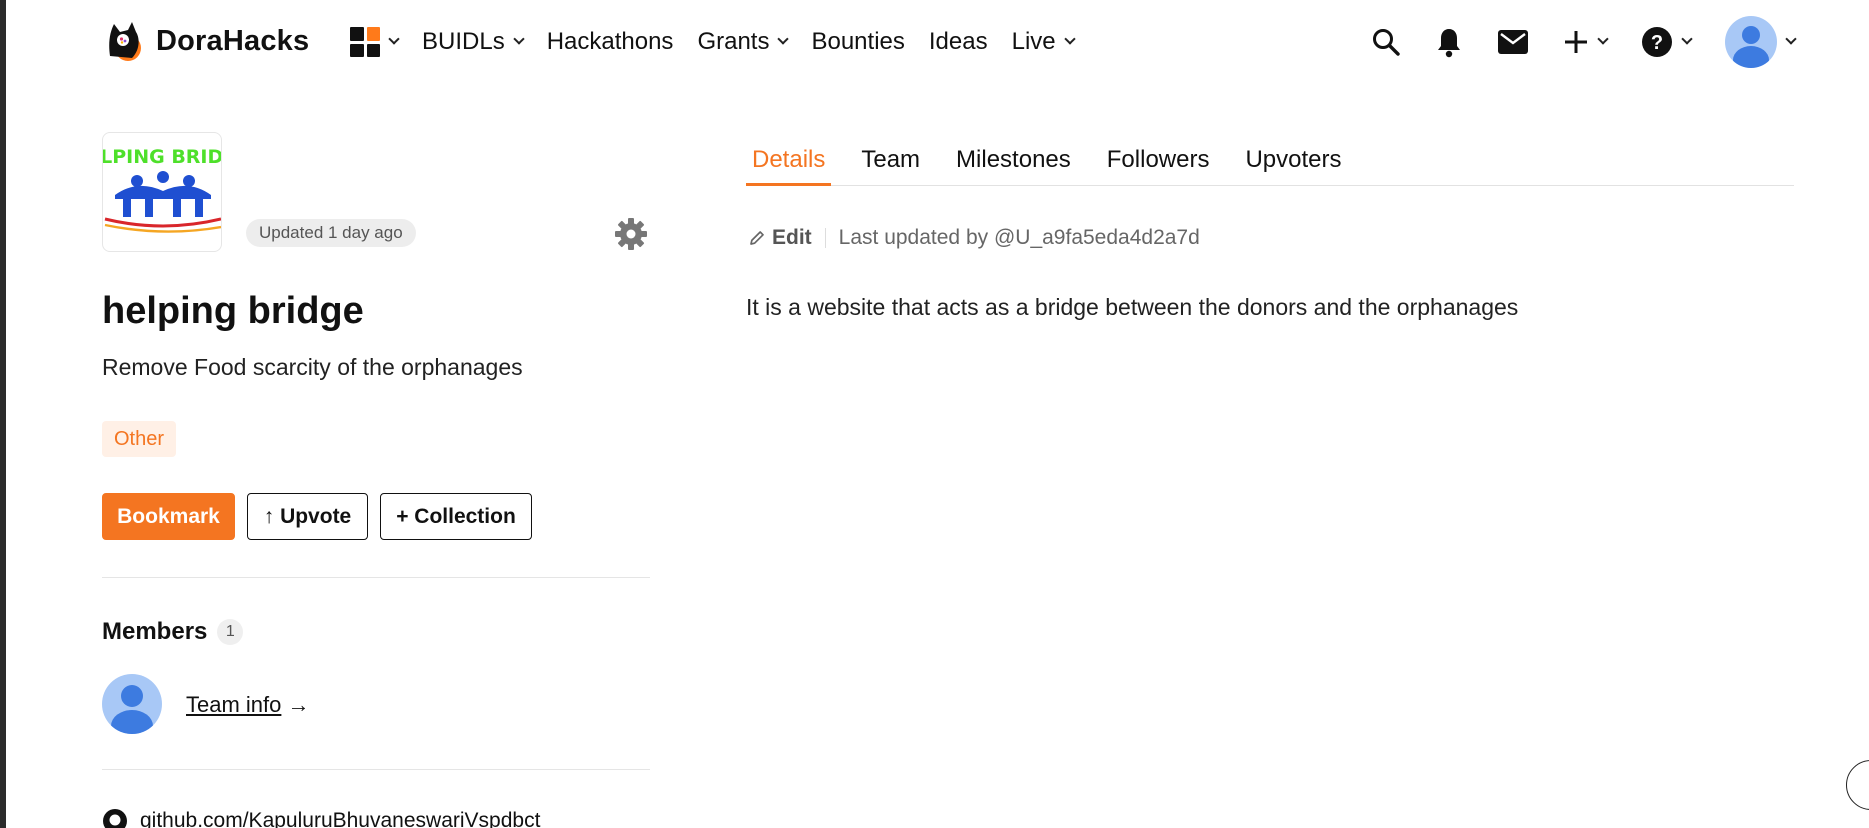 The width and height of the screenshot is (1869, 828). What do you see at coordinates (1293, 164) in the screenshot?
I see `tab-upvoters: Upvoters` at bounding box center [1293, 164].